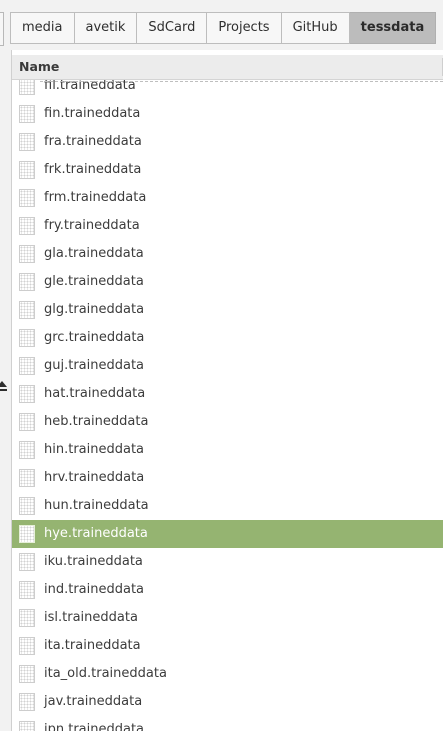  What do you see at coordinates (227, 114) in the screenshot?
I see `file-row: fin.traineddata` at bounding box center [227, 114].